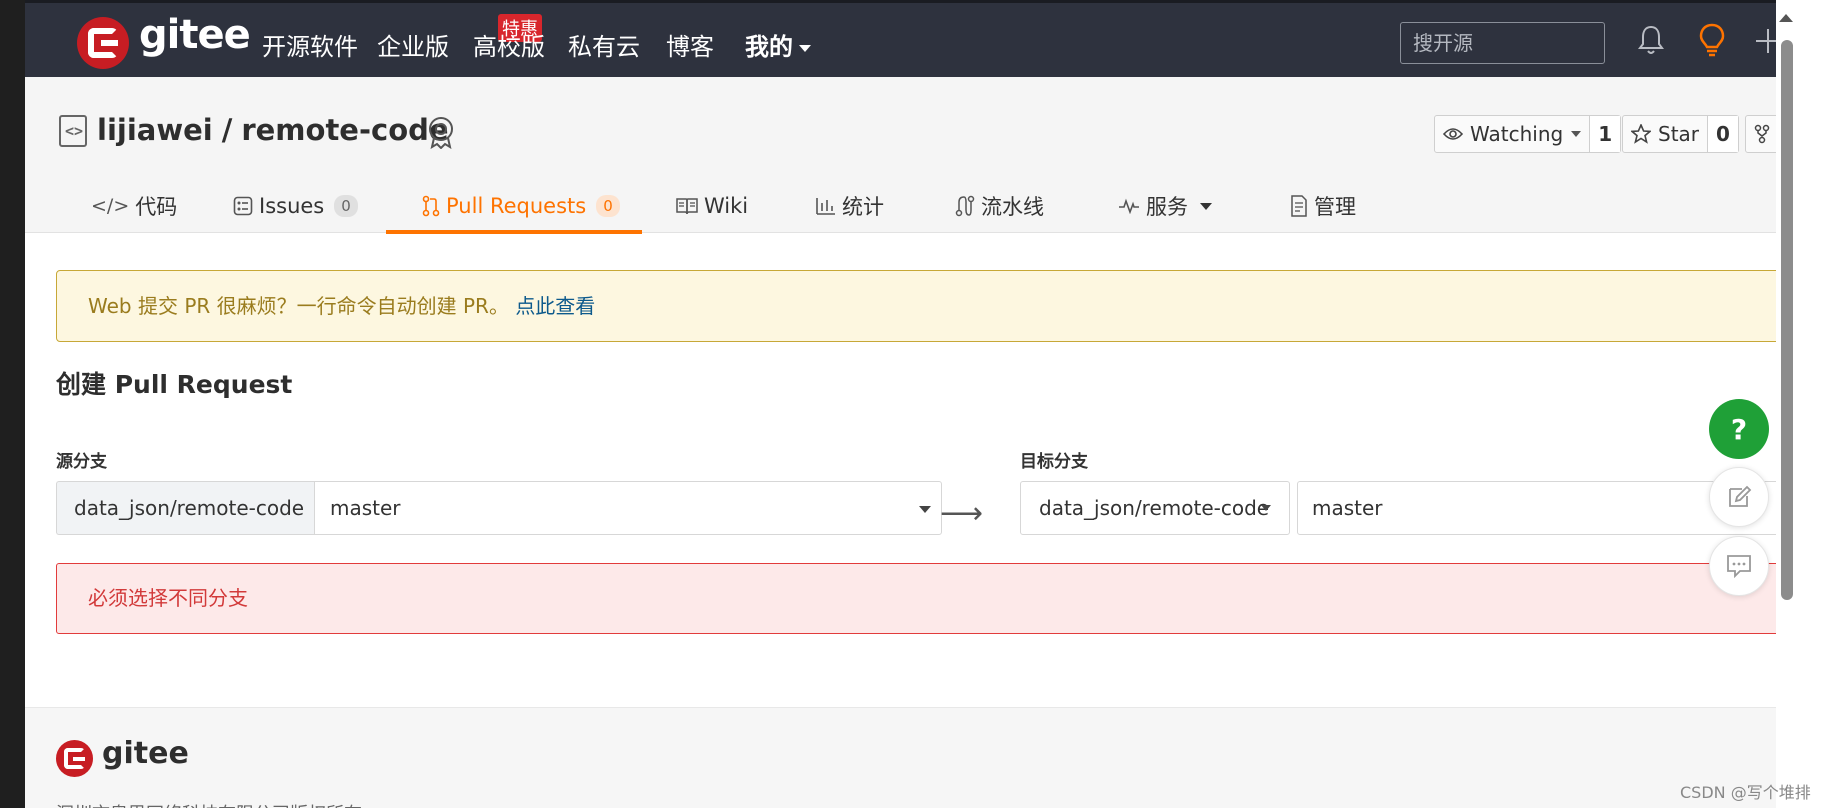 The height and width of the screenshot is (808, 1829). What do you see at coordinates (431, 206) in the screenshot?
I see `pull-request-icon` at bounding box center [431, 206].